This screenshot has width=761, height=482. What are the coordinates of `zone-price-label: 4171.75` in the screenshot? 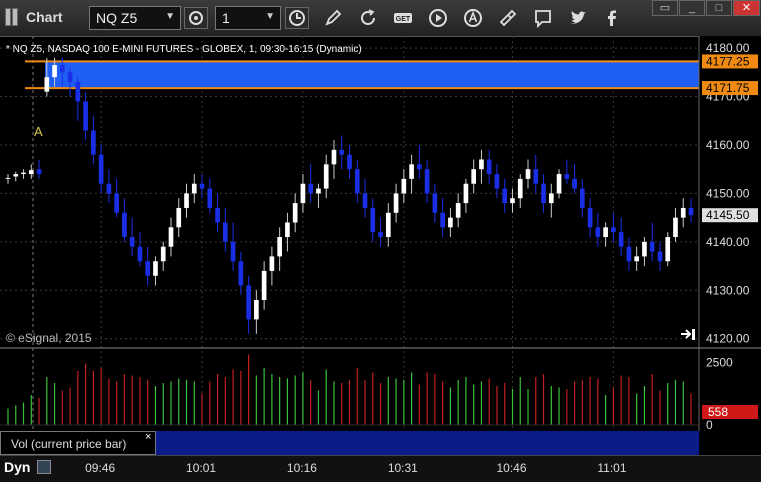 It's located at (728, 88).